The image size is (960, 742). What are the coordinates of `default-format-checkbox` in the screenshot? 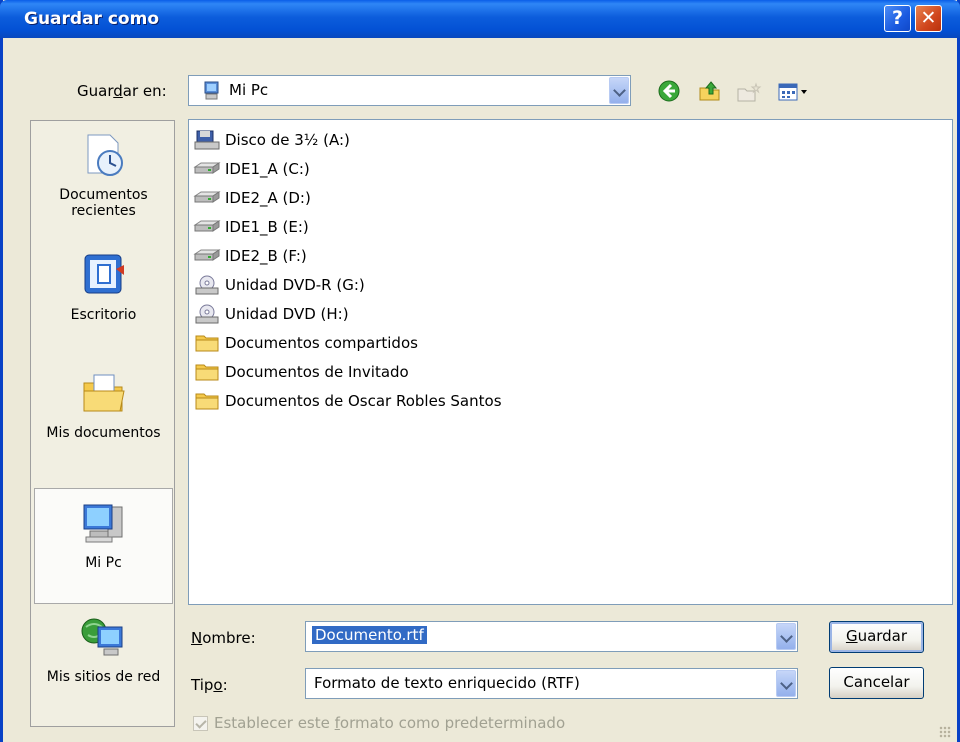 It's located at (200, 723).